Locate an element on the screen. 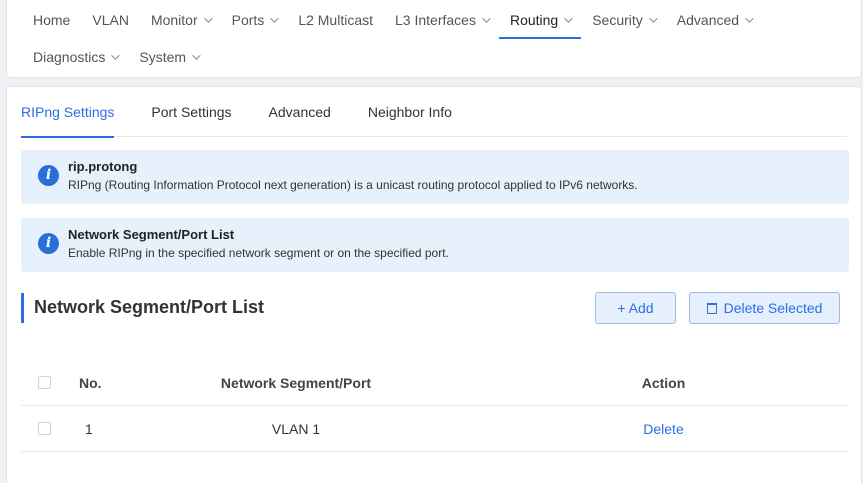 Image resolution: width=863 pixels, height=483 pixels. delete-selected-label: Delete Selected is located at coordinates (773, 308).